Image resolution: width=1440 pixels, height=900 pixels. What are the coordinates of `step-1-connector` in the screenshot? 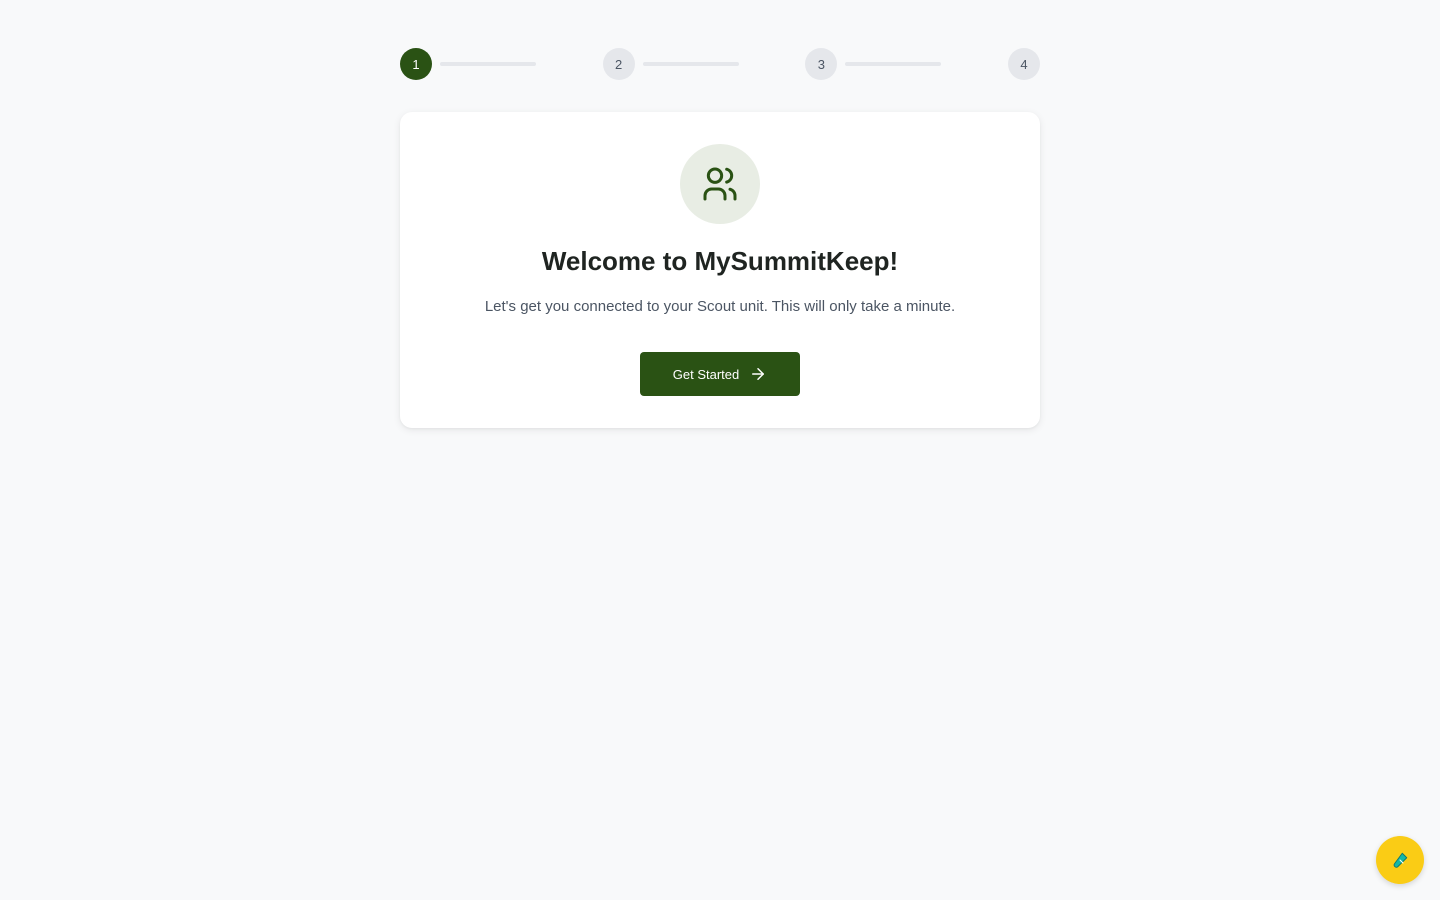 It's located at (488, 64).